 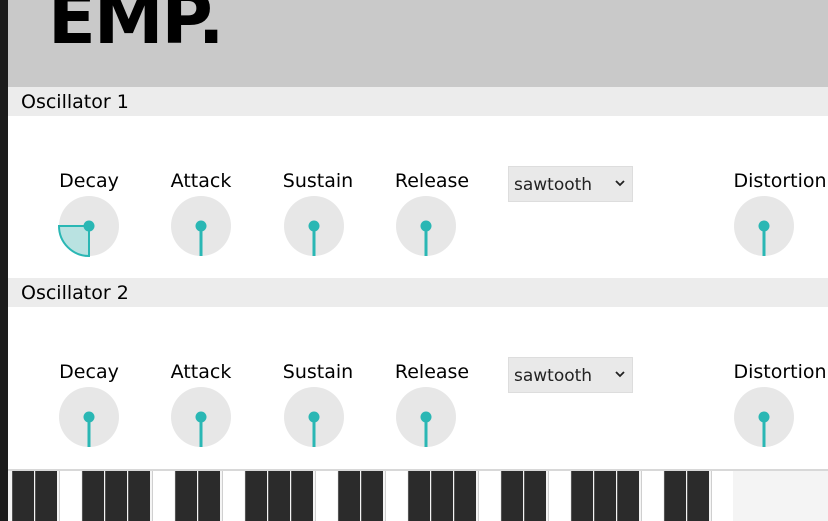 I want to click on osc1-waveform-select: sawtooth, so click(x=570, y=184).